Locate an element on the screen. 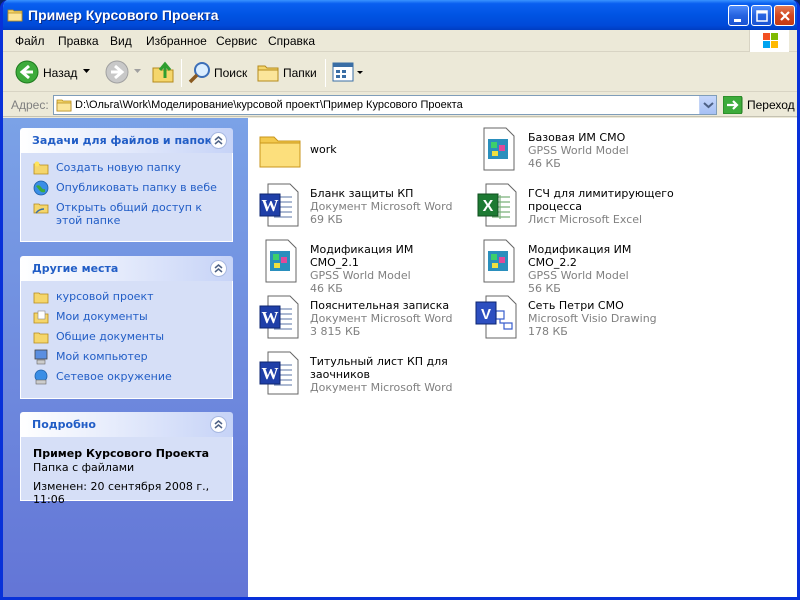  panel-header: Подробно is located at coordinates (126, 424).